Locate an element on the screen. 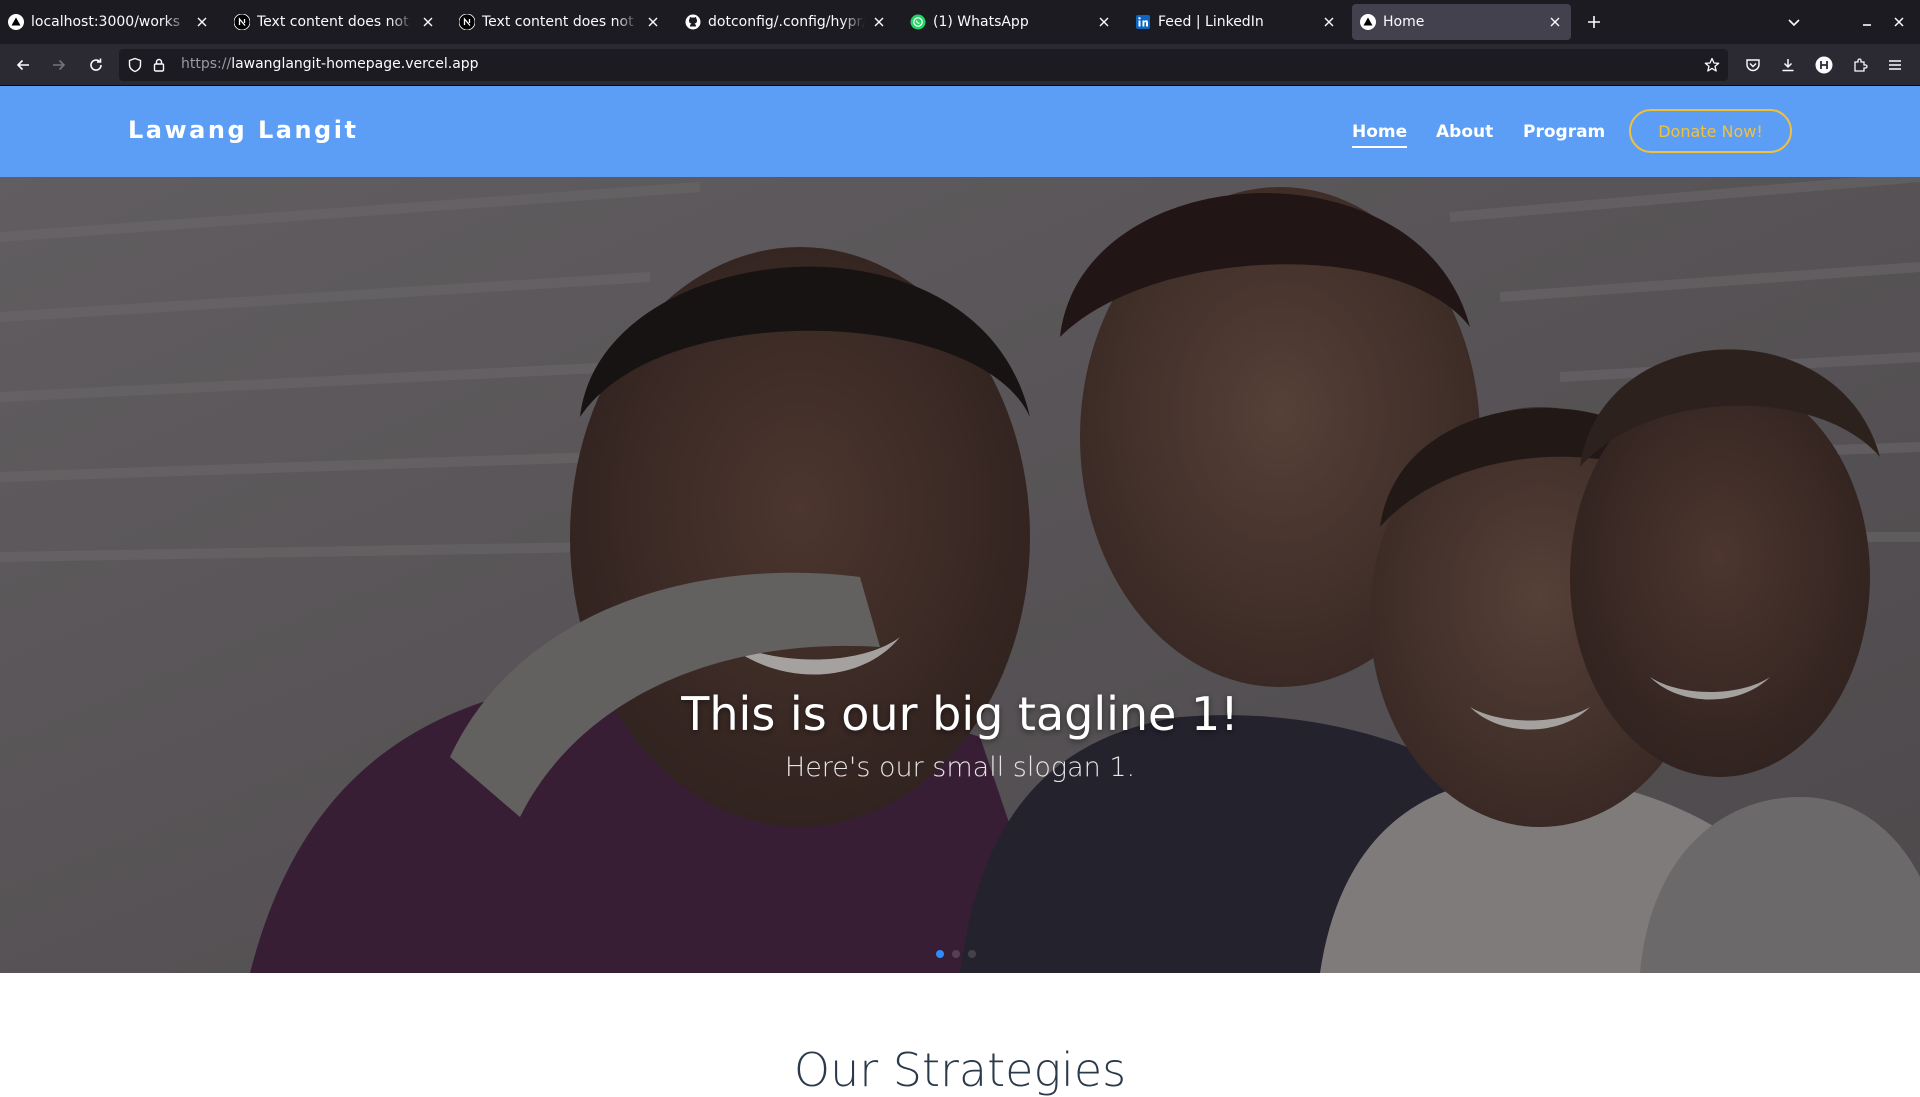 Image resolution: width=1920 pixels, height=1097 pixels. site-logo-text: Lawang Langit is located at coordinates (243, 130).